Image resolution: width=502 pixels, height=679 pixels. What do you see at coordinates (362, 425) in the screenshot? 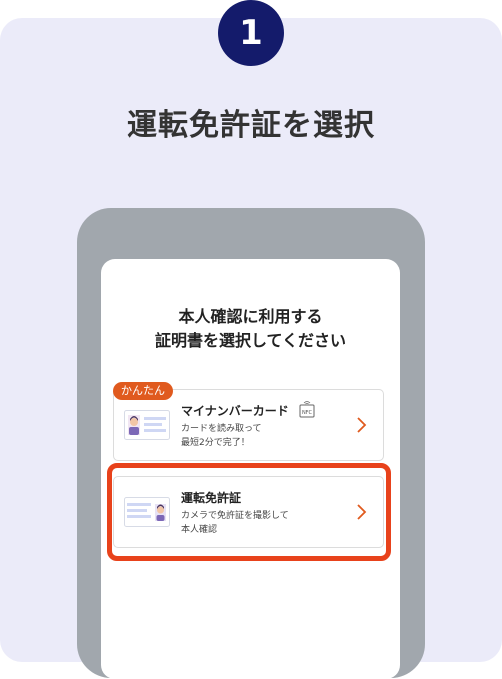
I see `chevron-right-icon` at bounding box center [362, 425].